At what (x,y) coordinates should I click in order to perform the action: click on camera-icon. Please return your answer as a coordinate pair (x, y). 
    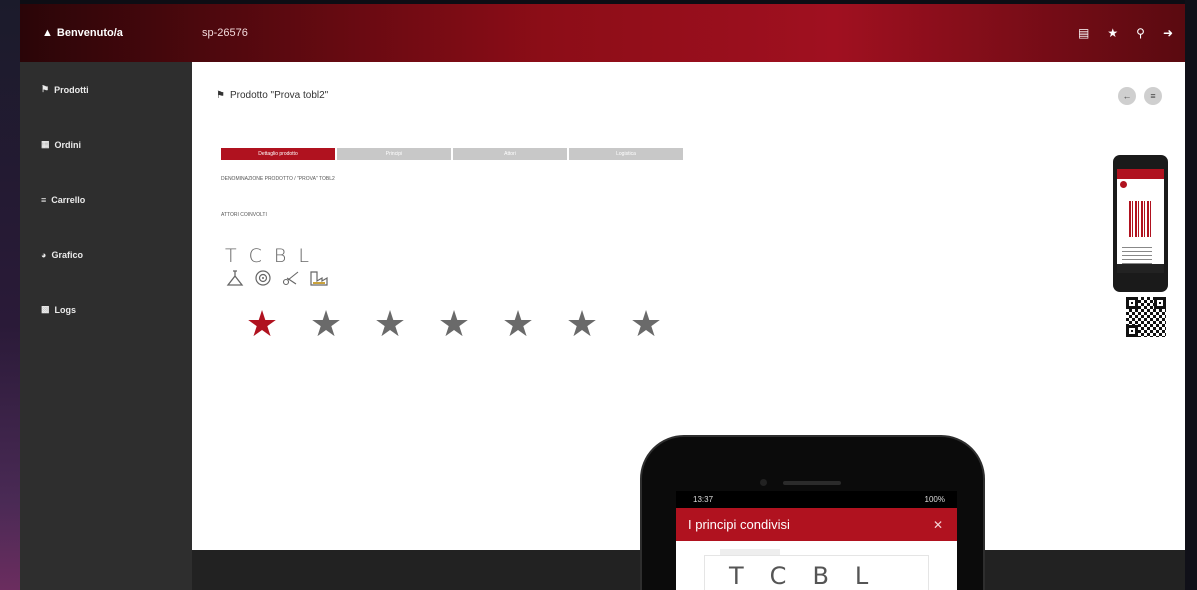
    Looking at the image, I should click on (763, 482).